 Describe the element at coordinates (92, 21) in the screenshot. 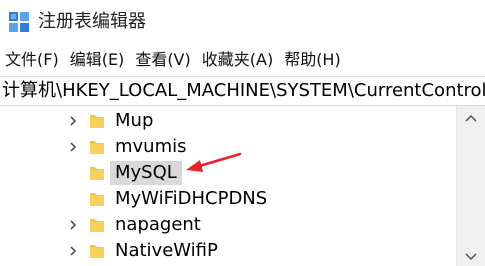

I see `window-title: 注册表编辑器` at that location.